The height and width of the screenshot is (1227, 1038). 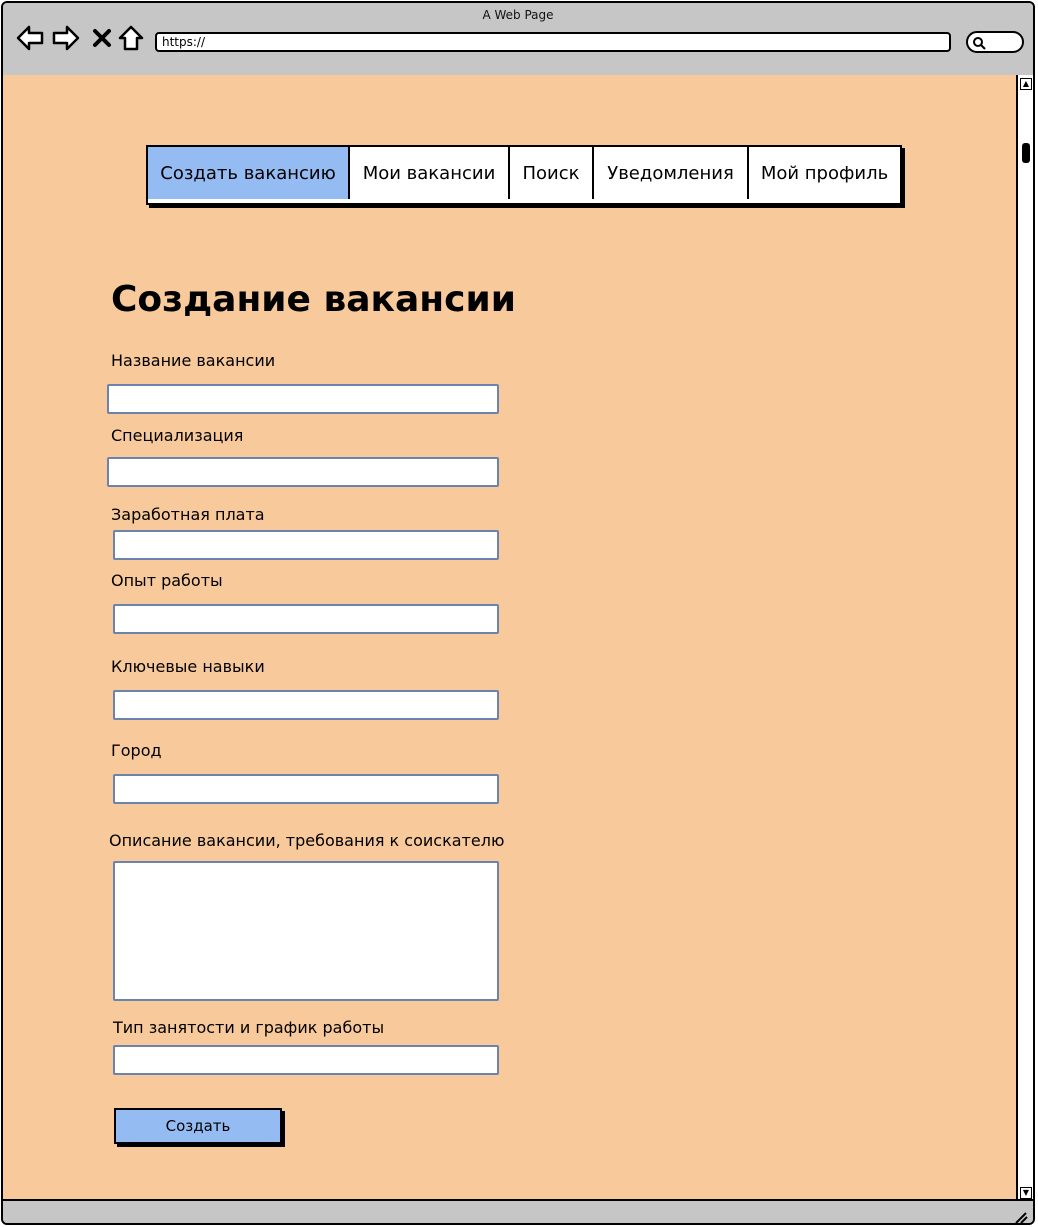 What do you see at coordinates (306, 789) in the screenshot?
I see `city-input` at bounding box center [306, 789].